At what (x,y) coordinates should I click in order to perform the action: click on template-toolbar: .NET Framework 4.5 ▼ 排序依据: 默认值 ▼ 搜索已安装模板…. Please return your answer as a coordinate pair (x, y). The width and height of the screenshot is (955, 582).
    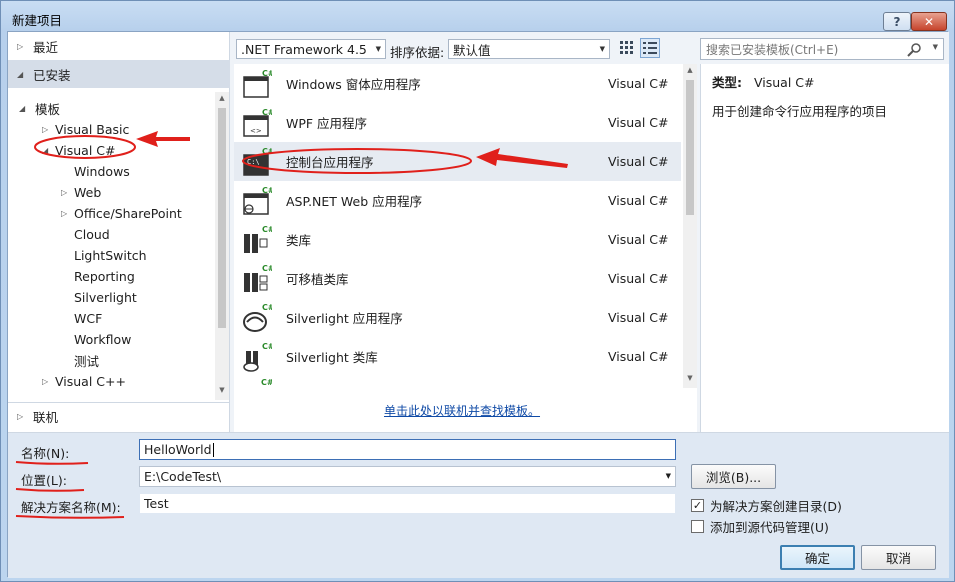
    Looking at the image, I should click on (590, 48).